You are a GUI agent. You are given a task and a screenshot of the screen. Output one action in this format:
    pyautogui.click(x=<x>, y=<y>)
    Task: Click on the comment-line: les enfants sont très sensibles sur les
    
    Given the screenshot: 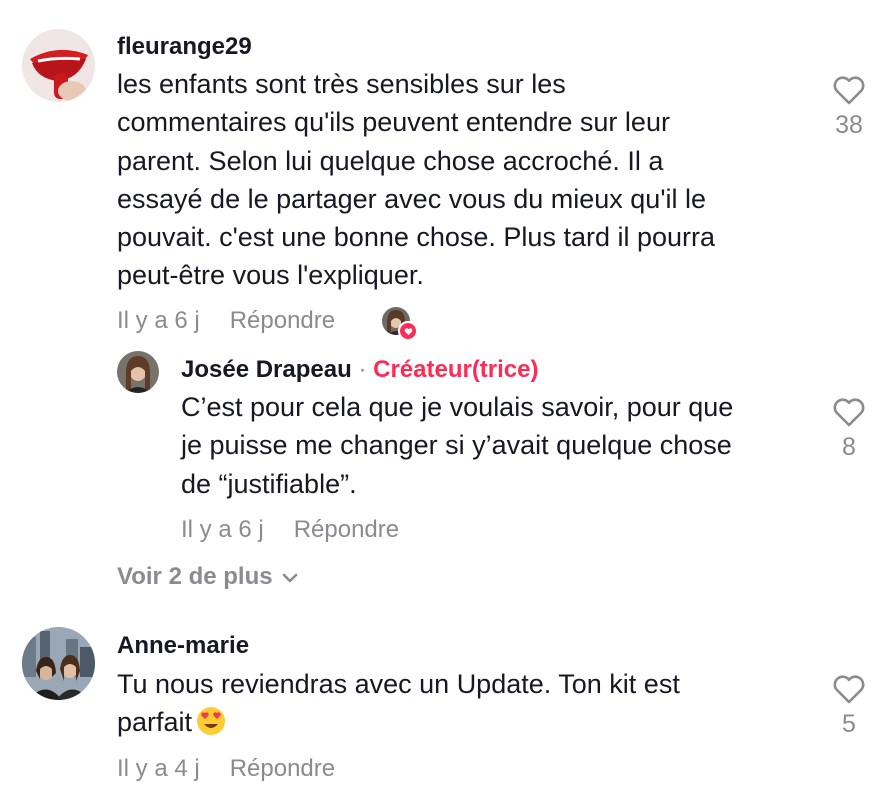 What is the action you would take?
    pyautogui.click(x=341, y=84)
    